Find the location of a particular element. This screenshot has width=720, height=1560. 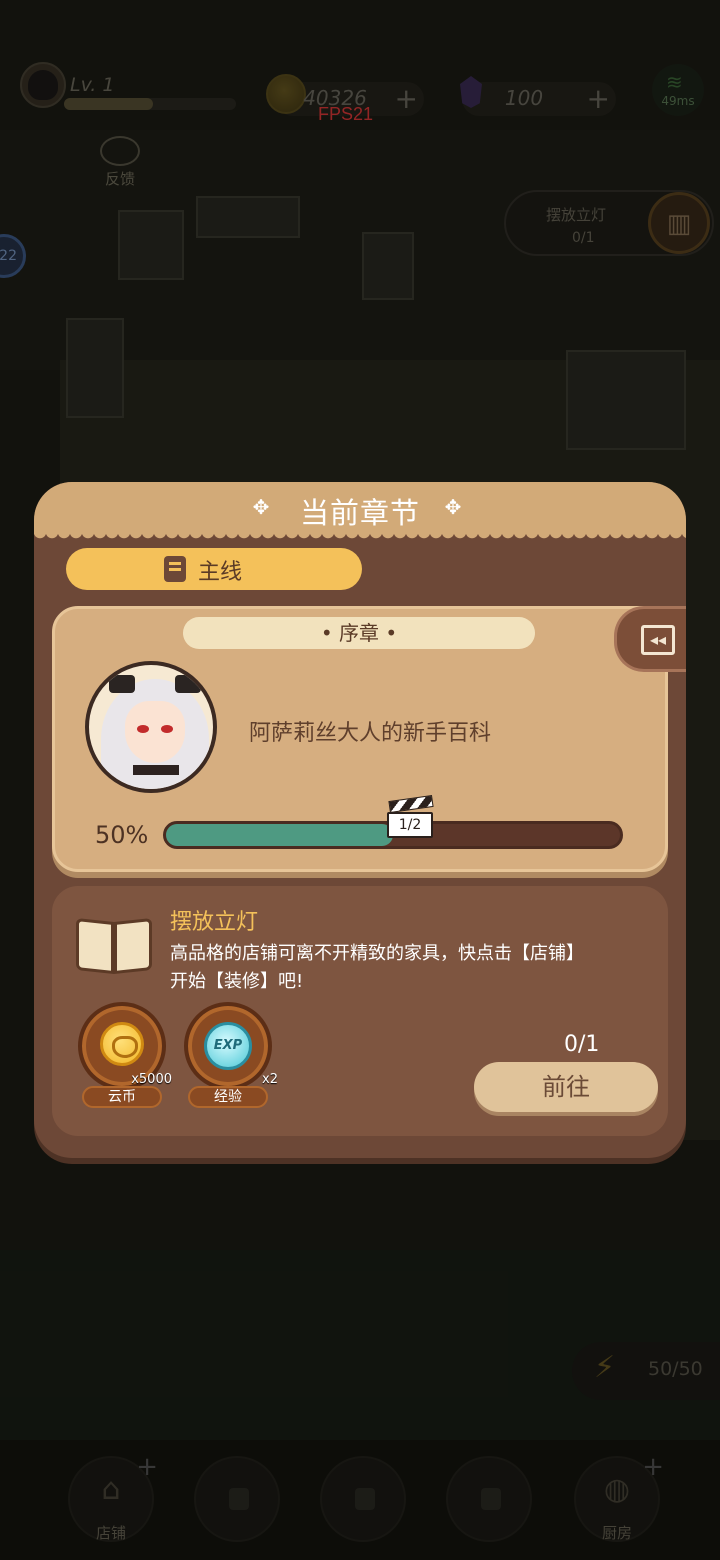

task-title: 摆放立灯 is located at coordinates (214, 922).